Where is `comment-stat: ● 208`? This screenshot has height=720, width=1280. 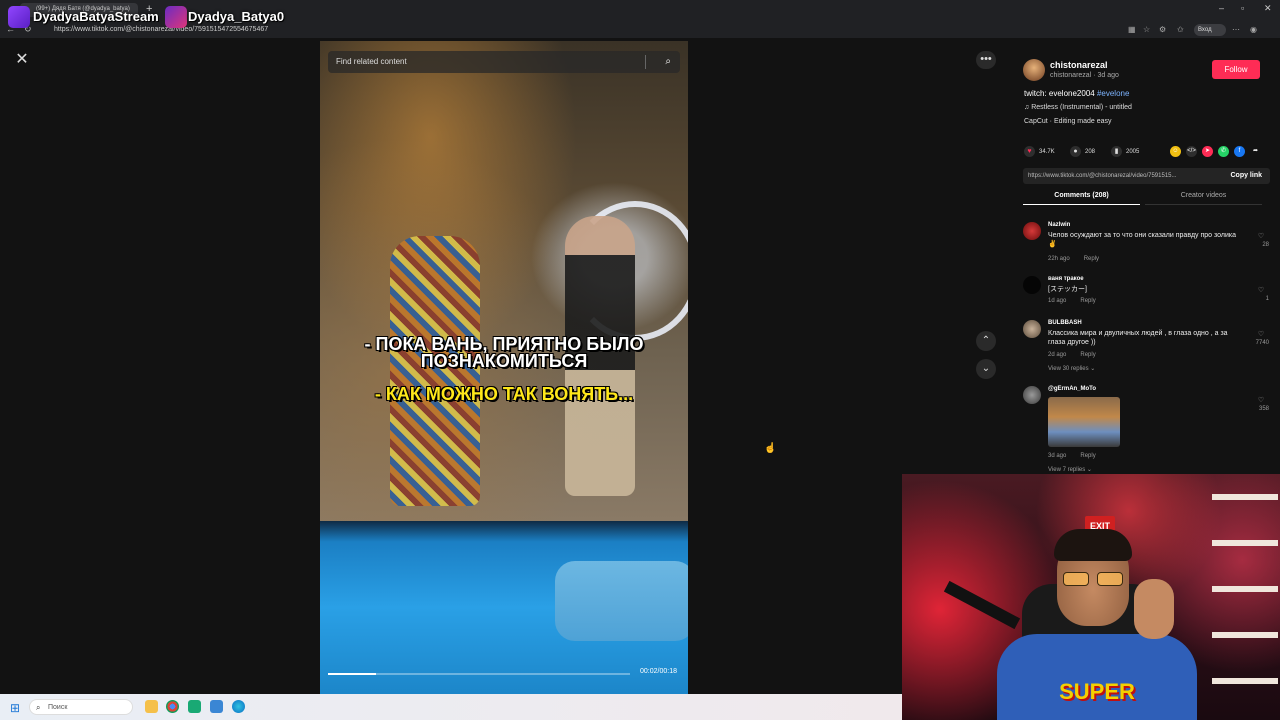 comment-stat: ● 208 is located at coordinates (1082, 151).